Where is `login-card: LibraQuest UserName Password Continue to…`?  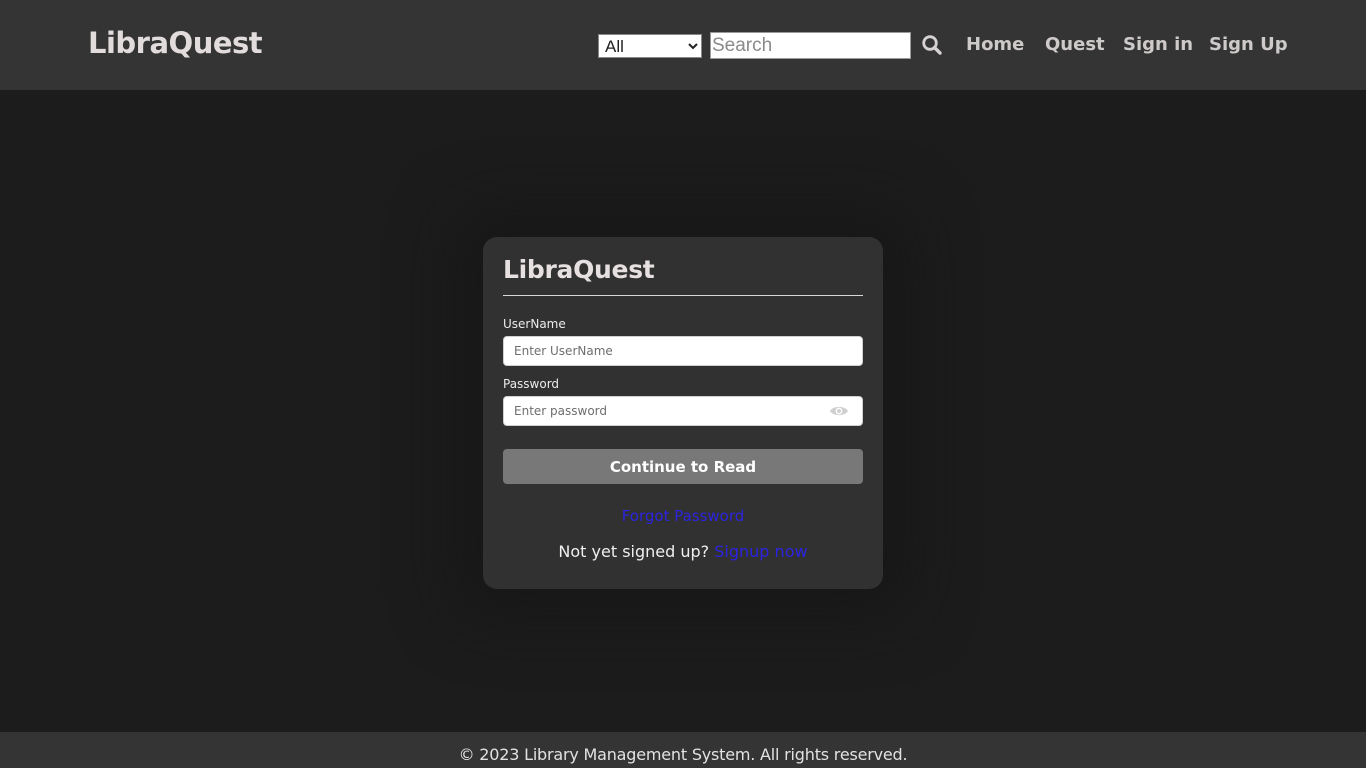
login-card: LibraQuest UserName Password Continue to… is located at coordinates (683, 413).